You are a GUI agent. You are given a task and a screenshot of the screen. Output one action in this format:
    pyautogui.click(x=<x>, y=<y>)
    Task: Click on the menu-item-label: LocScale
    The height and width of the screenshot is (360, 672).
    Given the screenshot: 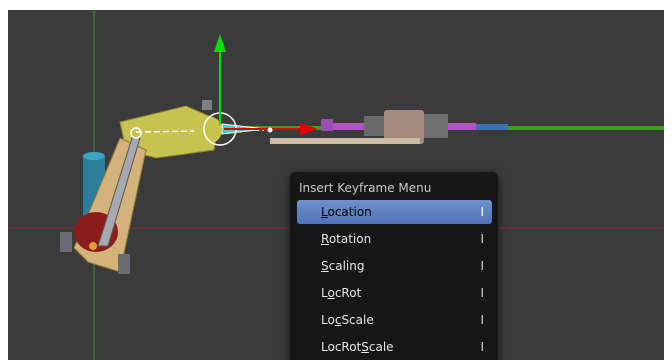 What is the action you would take?
    pyautogui.click(x=347, y=320)
    